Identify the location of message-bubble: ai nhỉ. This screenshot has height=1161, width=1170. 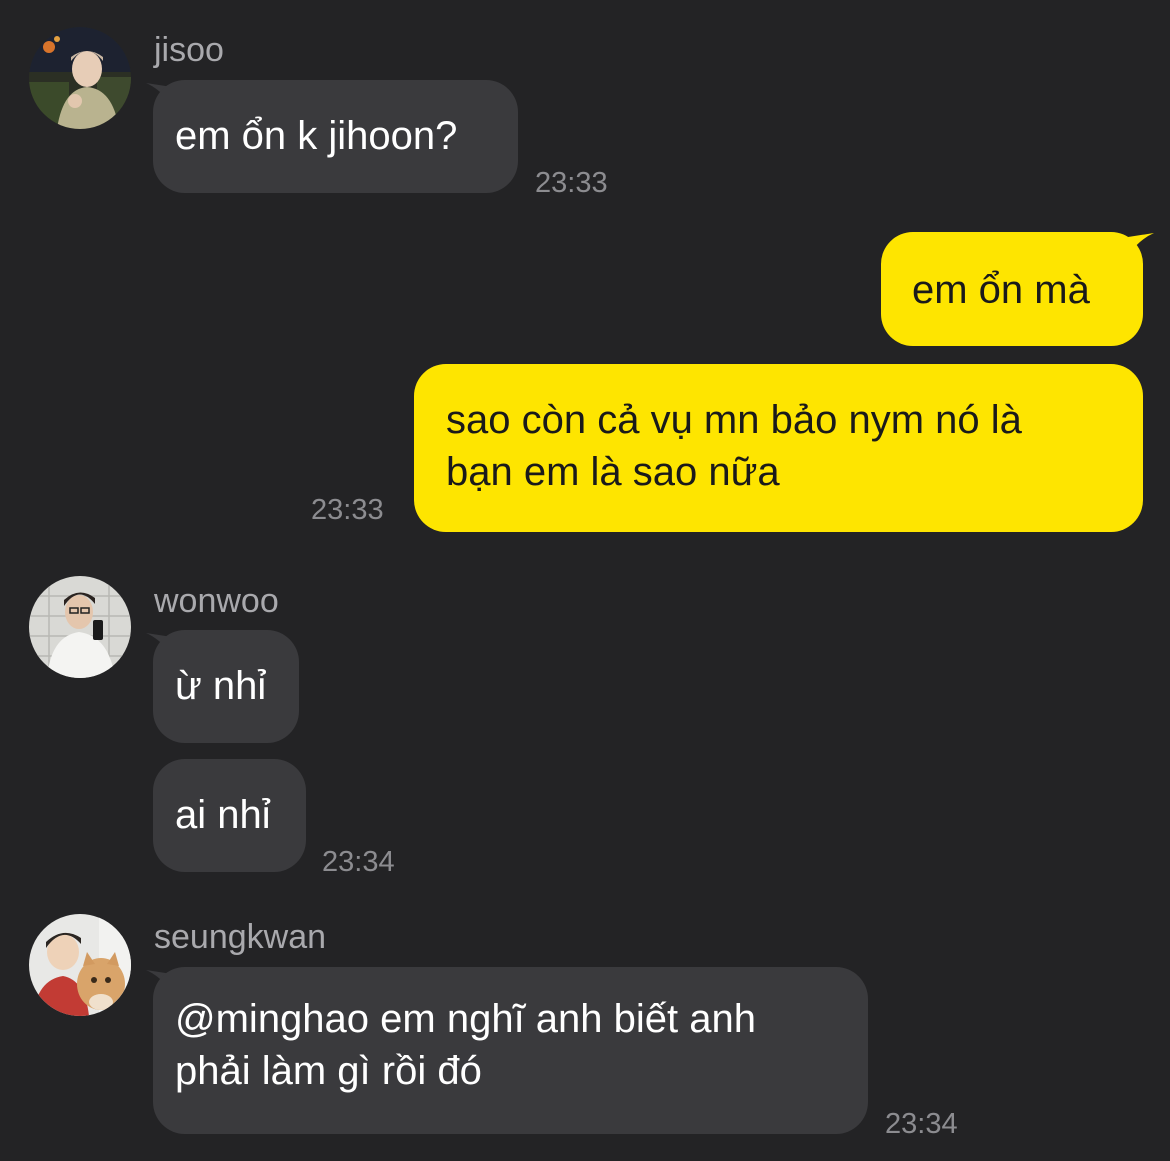
(229, 815).